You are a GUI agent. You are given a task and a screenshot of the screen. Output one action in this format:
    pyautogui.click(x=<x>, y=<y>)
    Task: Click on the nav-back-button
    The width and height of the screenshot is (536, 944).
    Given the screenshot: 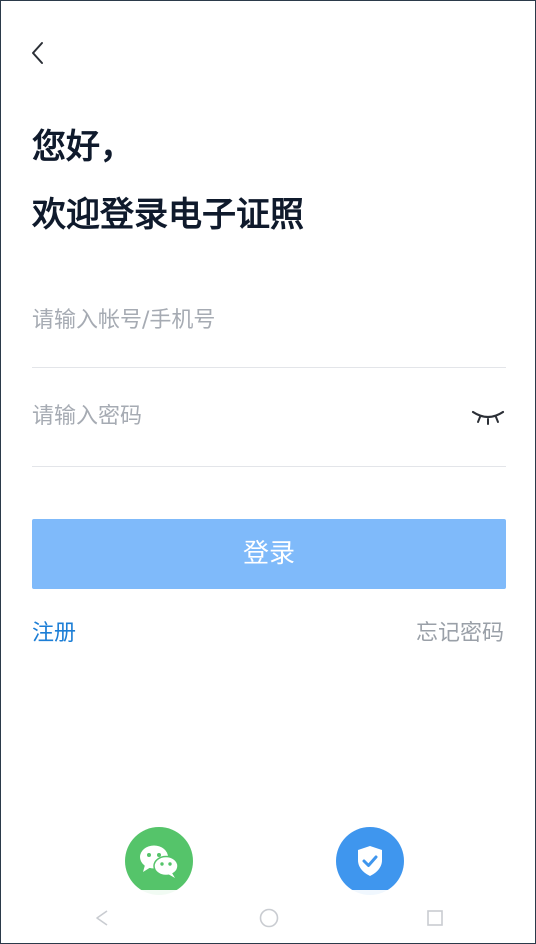 What is the action you would take?
    pyautogui.click(x=102, y=918)
    